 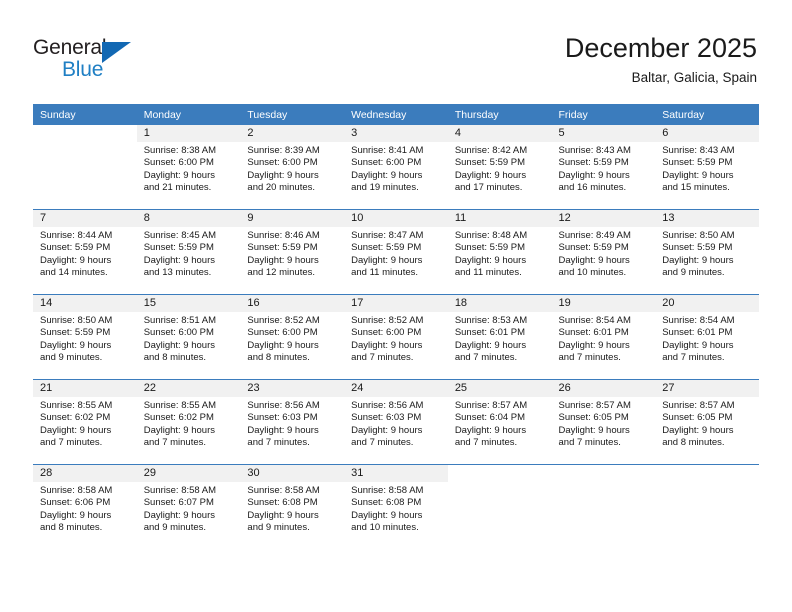 I want to click on sunrise-text: Sunrise: 8:55 AM, so click(x=180, y=405).